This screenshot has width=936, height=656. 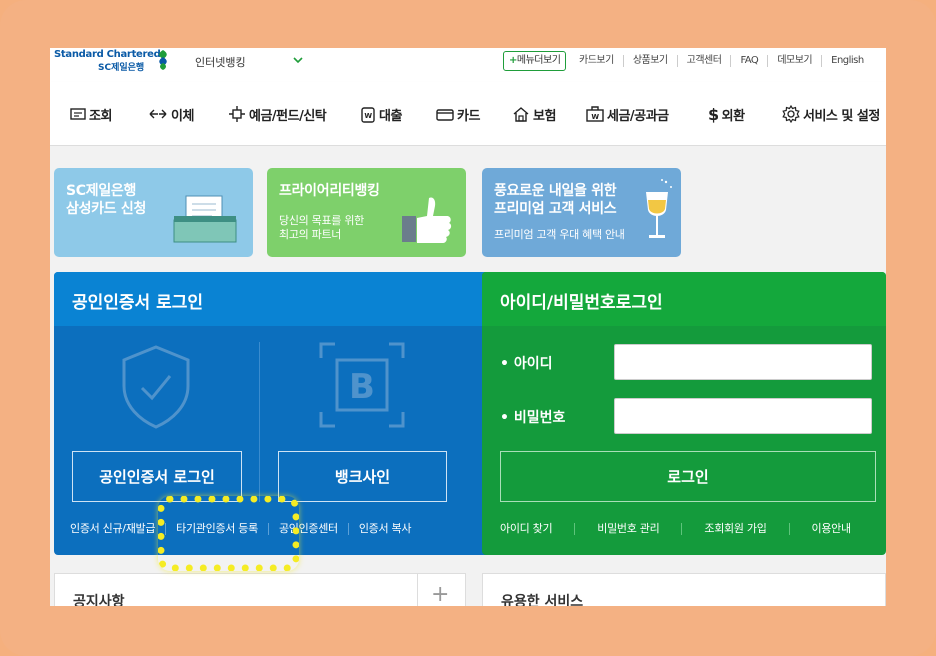 What do you see at coordinates (445, 115) in the screenshot?
I see `card-icon` at bounding box center [445, 115].